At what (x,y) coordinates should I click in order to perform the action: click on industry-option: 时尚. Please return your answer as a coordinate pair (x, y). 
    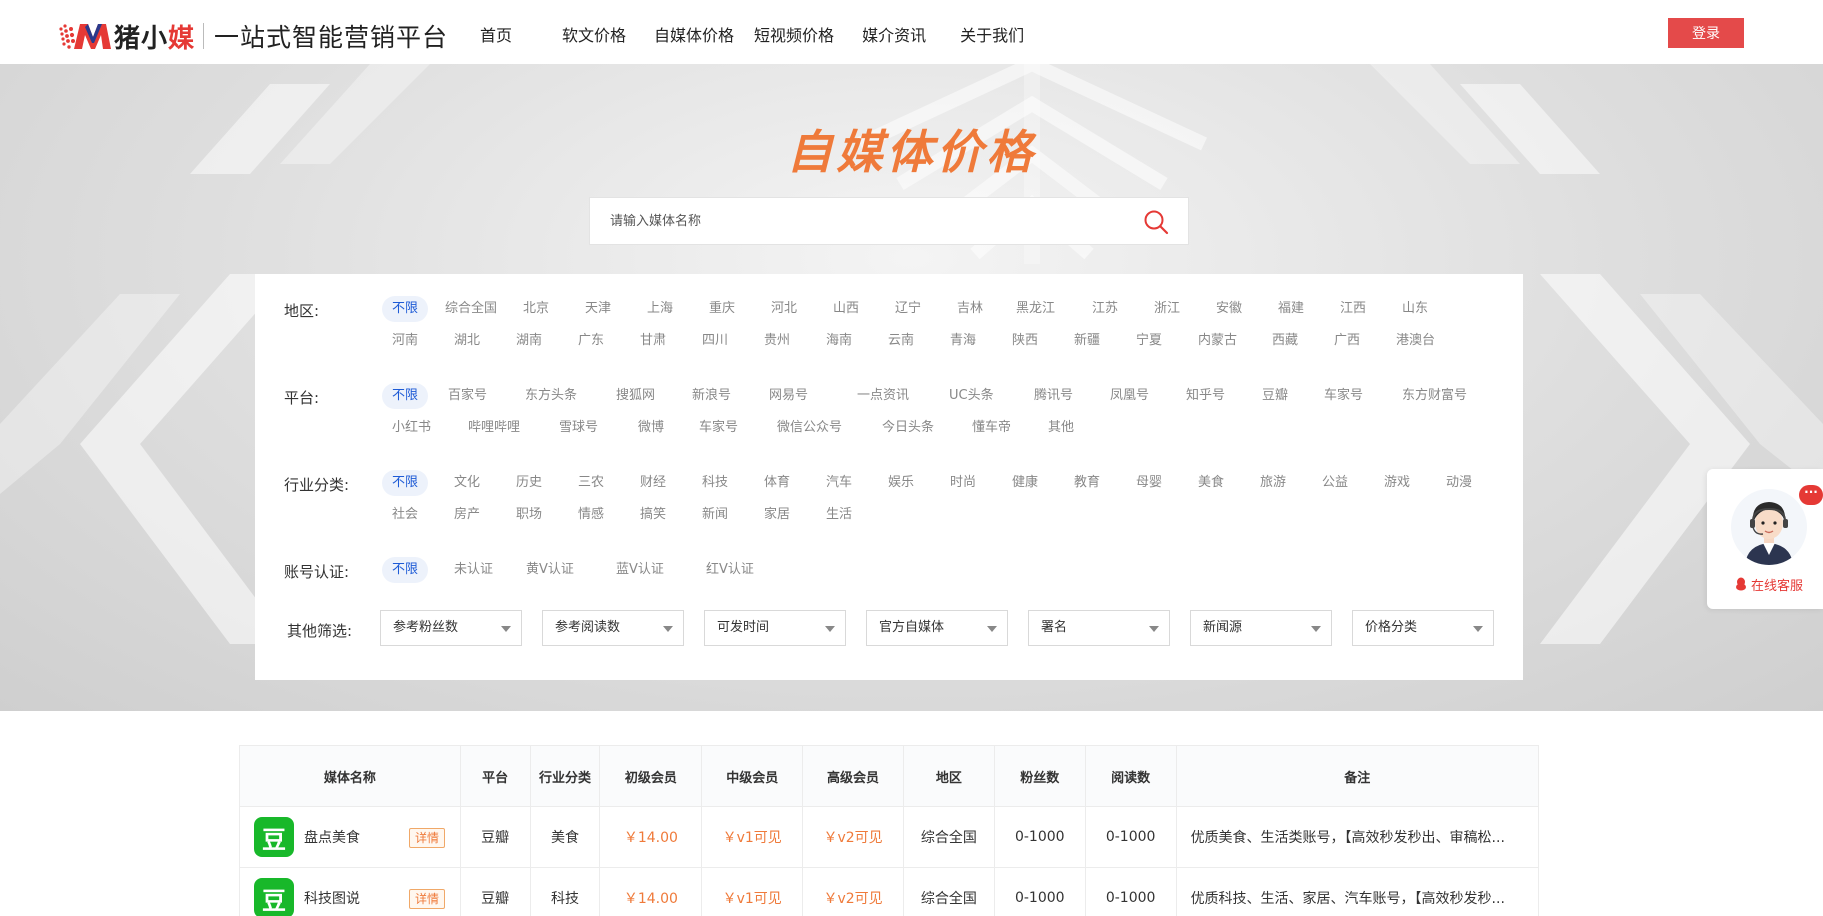
    Looking at the image, I should click on (963, 483).